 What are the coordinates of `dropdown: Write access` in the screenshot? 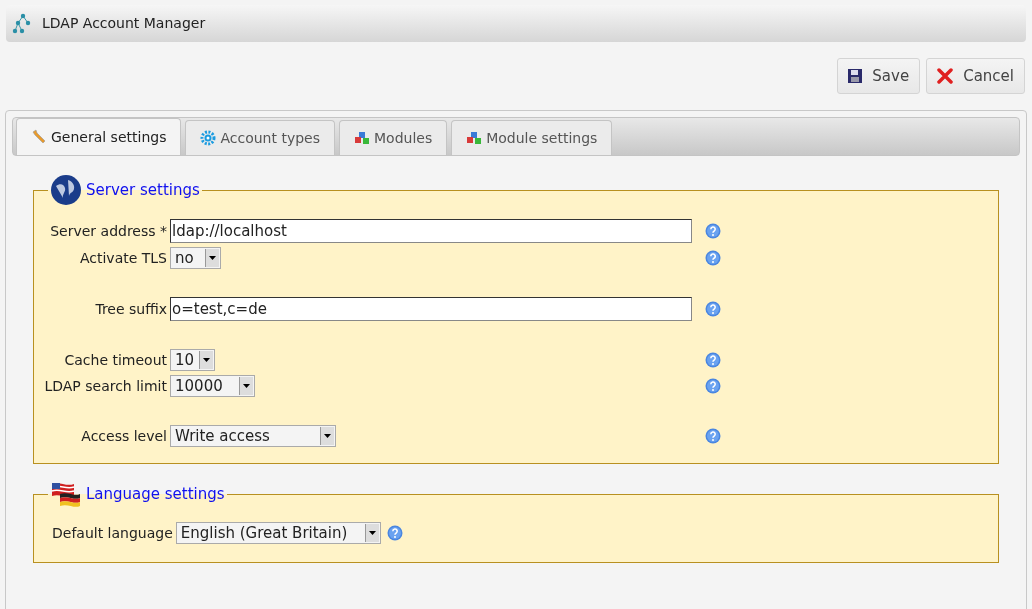 It's located at (253, 436).